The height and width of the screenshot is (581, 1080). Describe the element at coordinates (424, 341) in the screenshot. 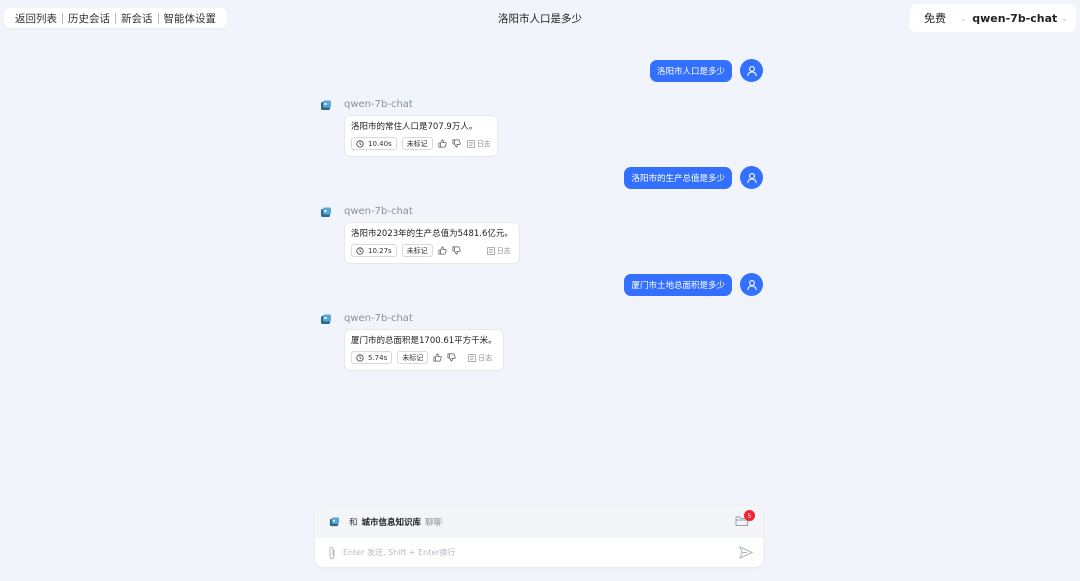

I see `bot-answer-text: 厦门市的总面积是1700.61平方千米。` at that location.